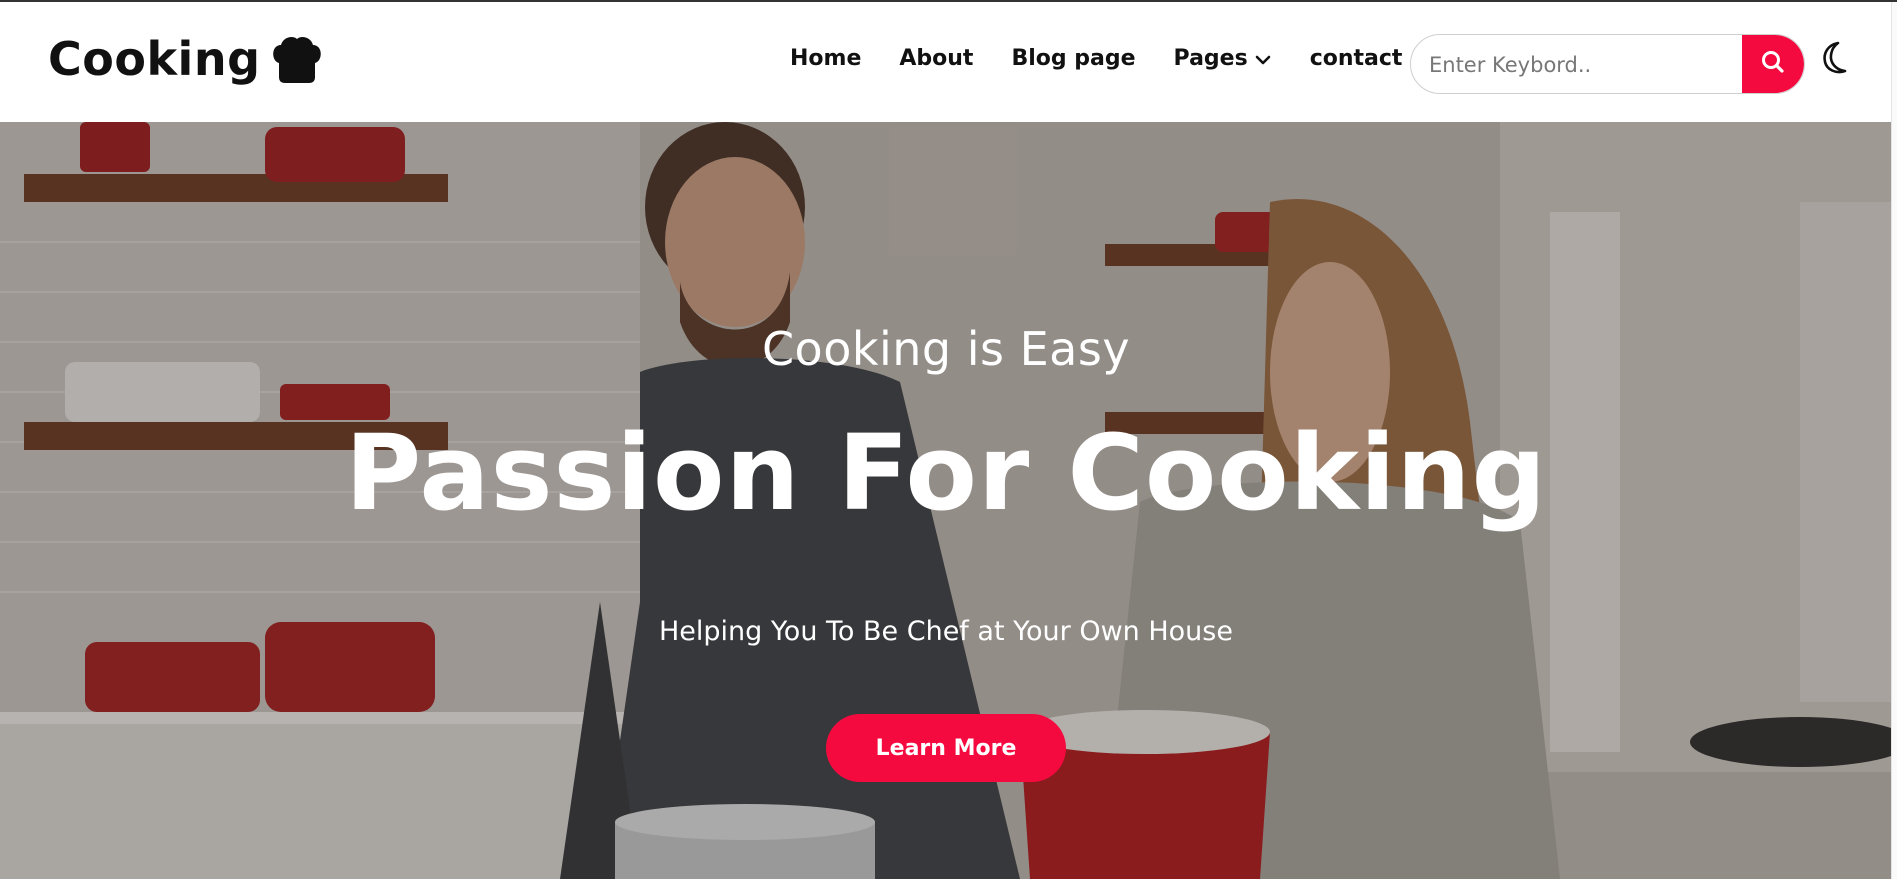 This screenshot has width=1897, height=879. I want to click on logo: Cooking, so click(186, 59).